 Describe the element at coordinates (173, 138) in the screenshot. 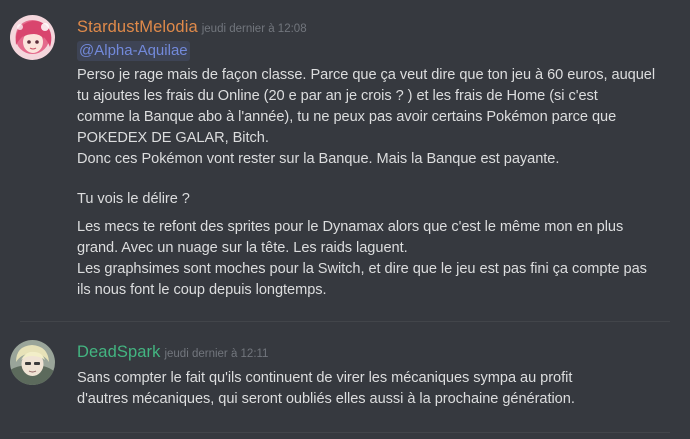

I see `message-line: POKEDEX DE GALAR, Bitch.` at that location.